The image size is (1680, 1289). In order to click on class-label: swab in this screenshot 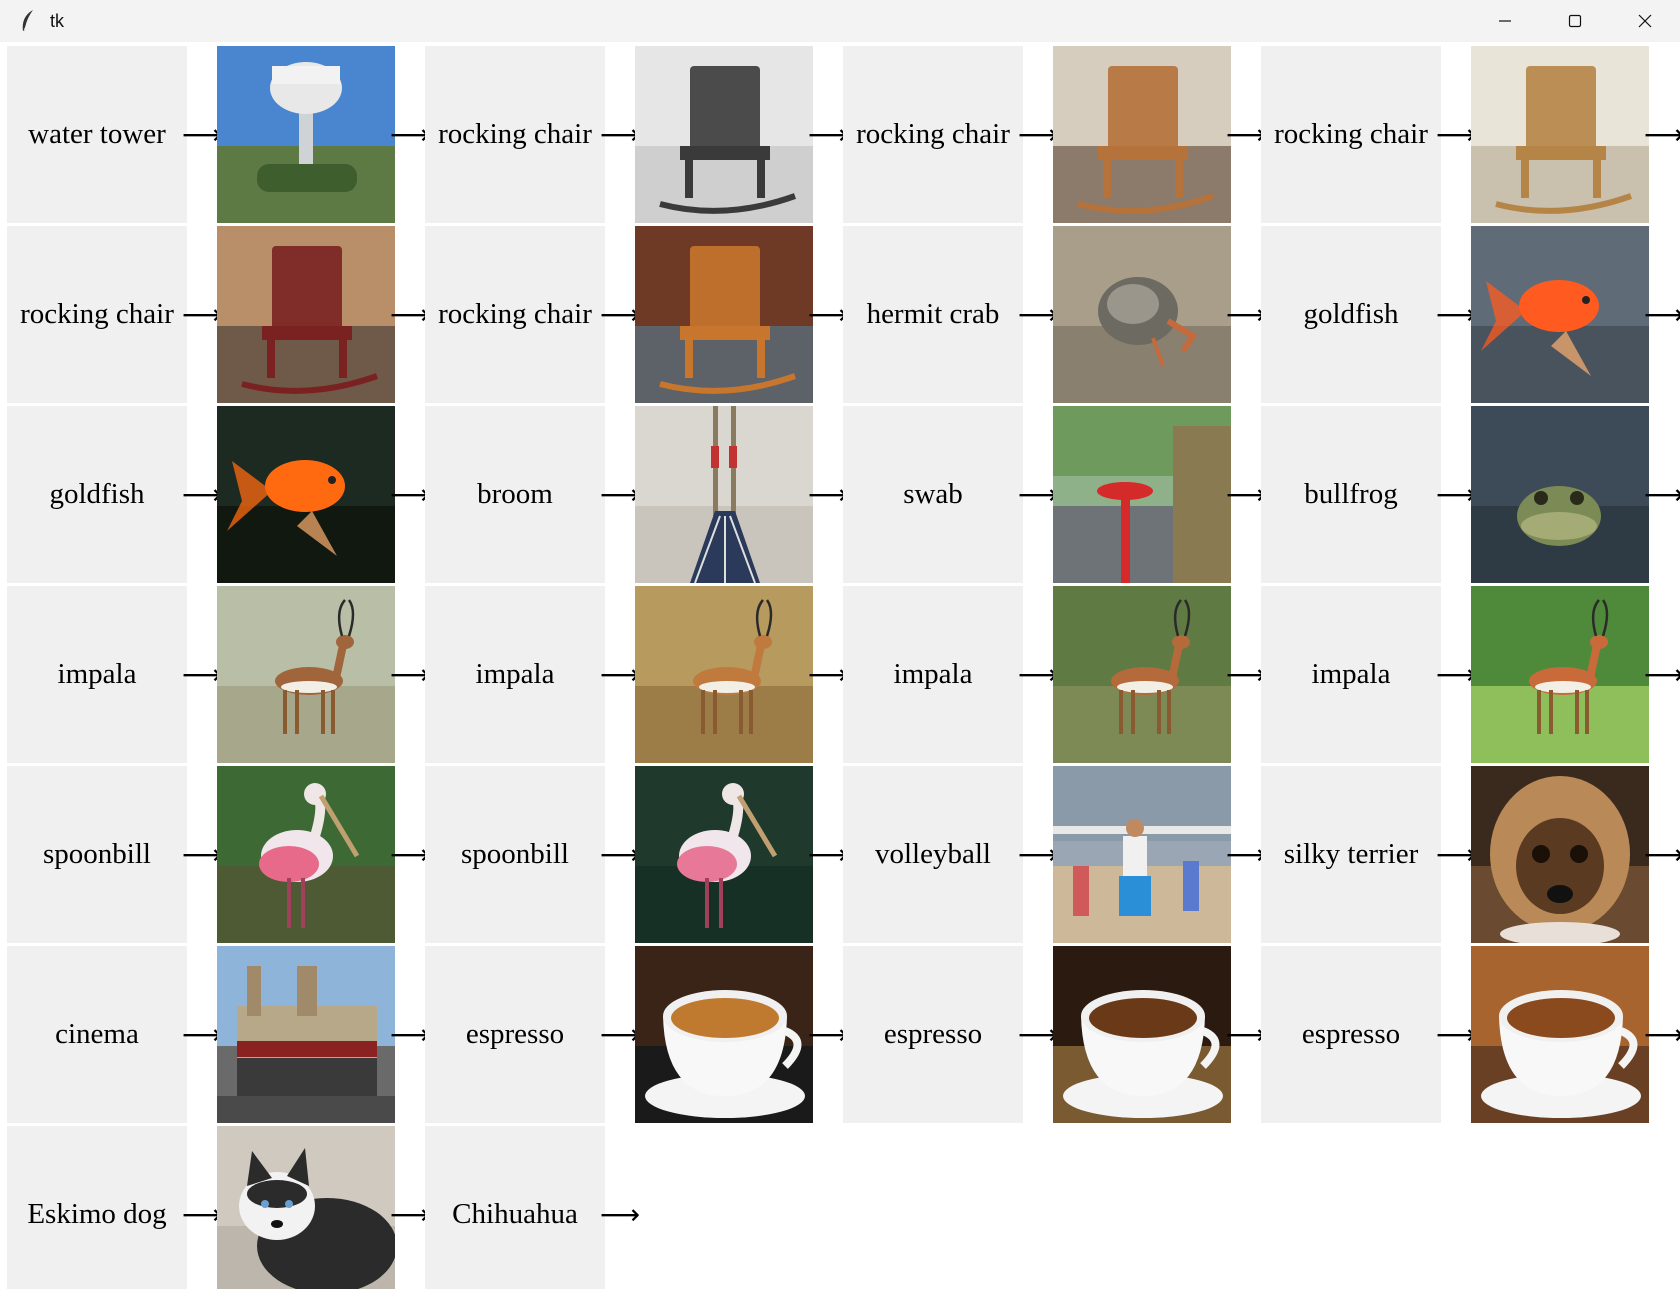, I will do `click(933, 494)`.